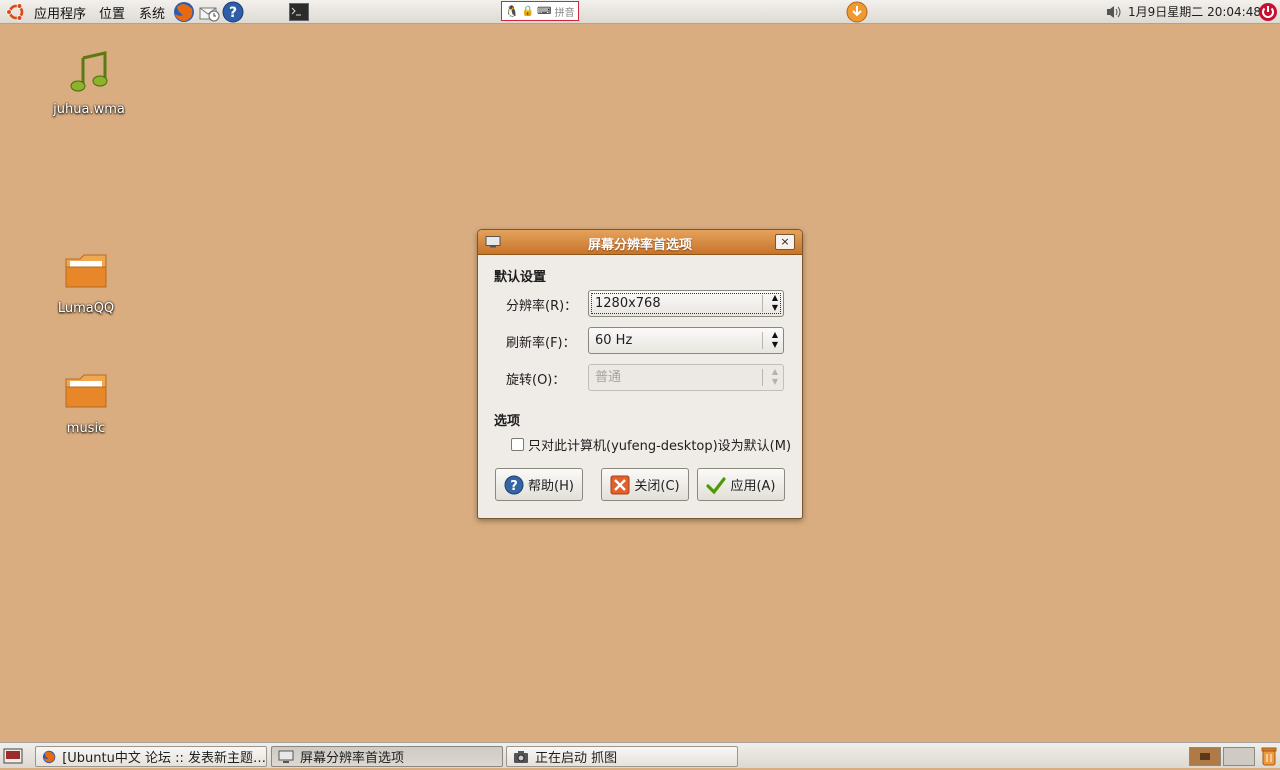 The width and height of the screenshot is (1280, 770). What do you see at coordinates (1268, 12) in the screenshot?
I see `power-icon` at bounding box center [1268, 12].